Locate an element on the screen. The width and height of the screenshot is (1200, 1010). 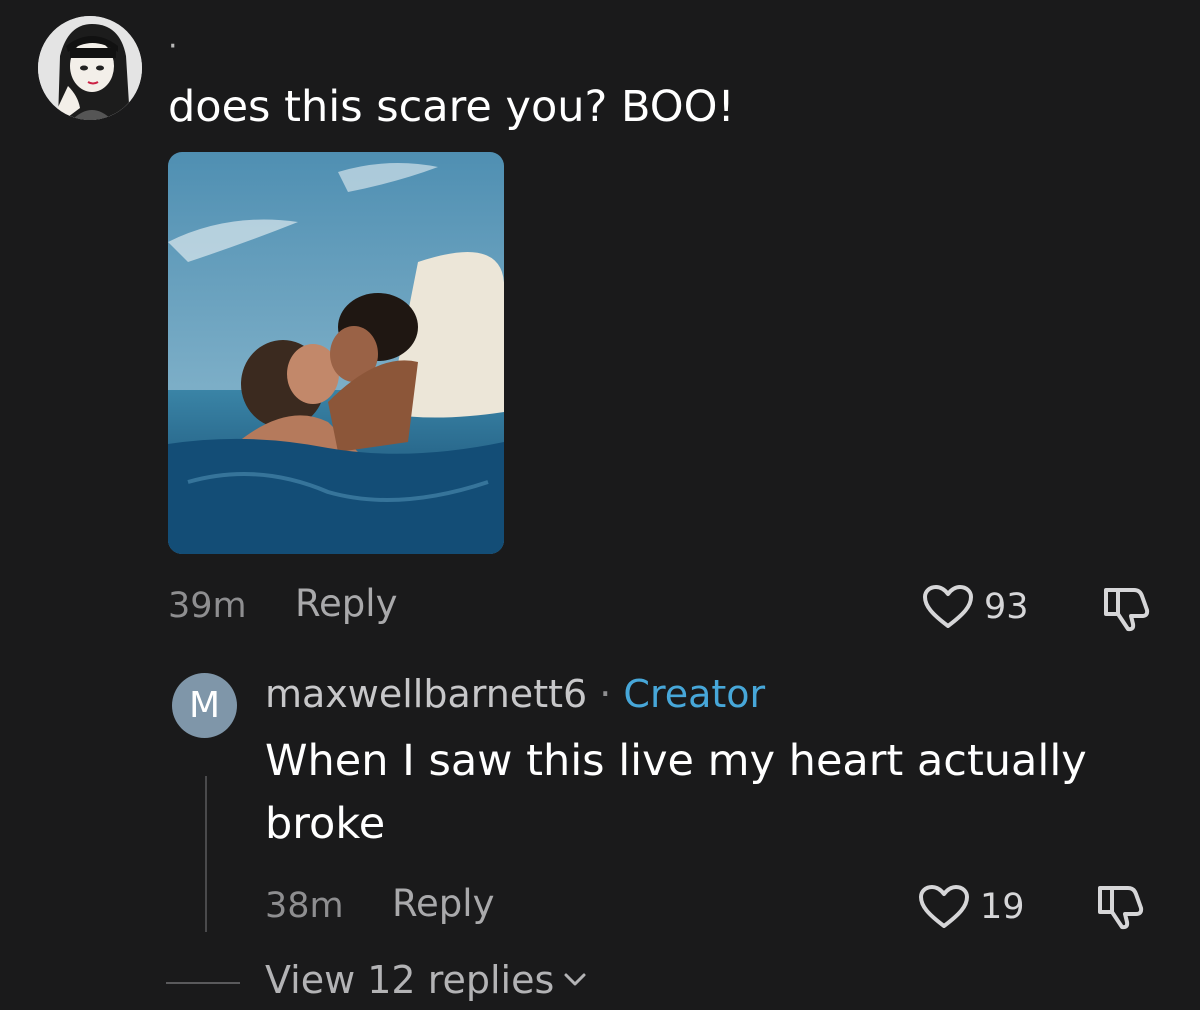
thread-line is located at coordinates (206, 854).